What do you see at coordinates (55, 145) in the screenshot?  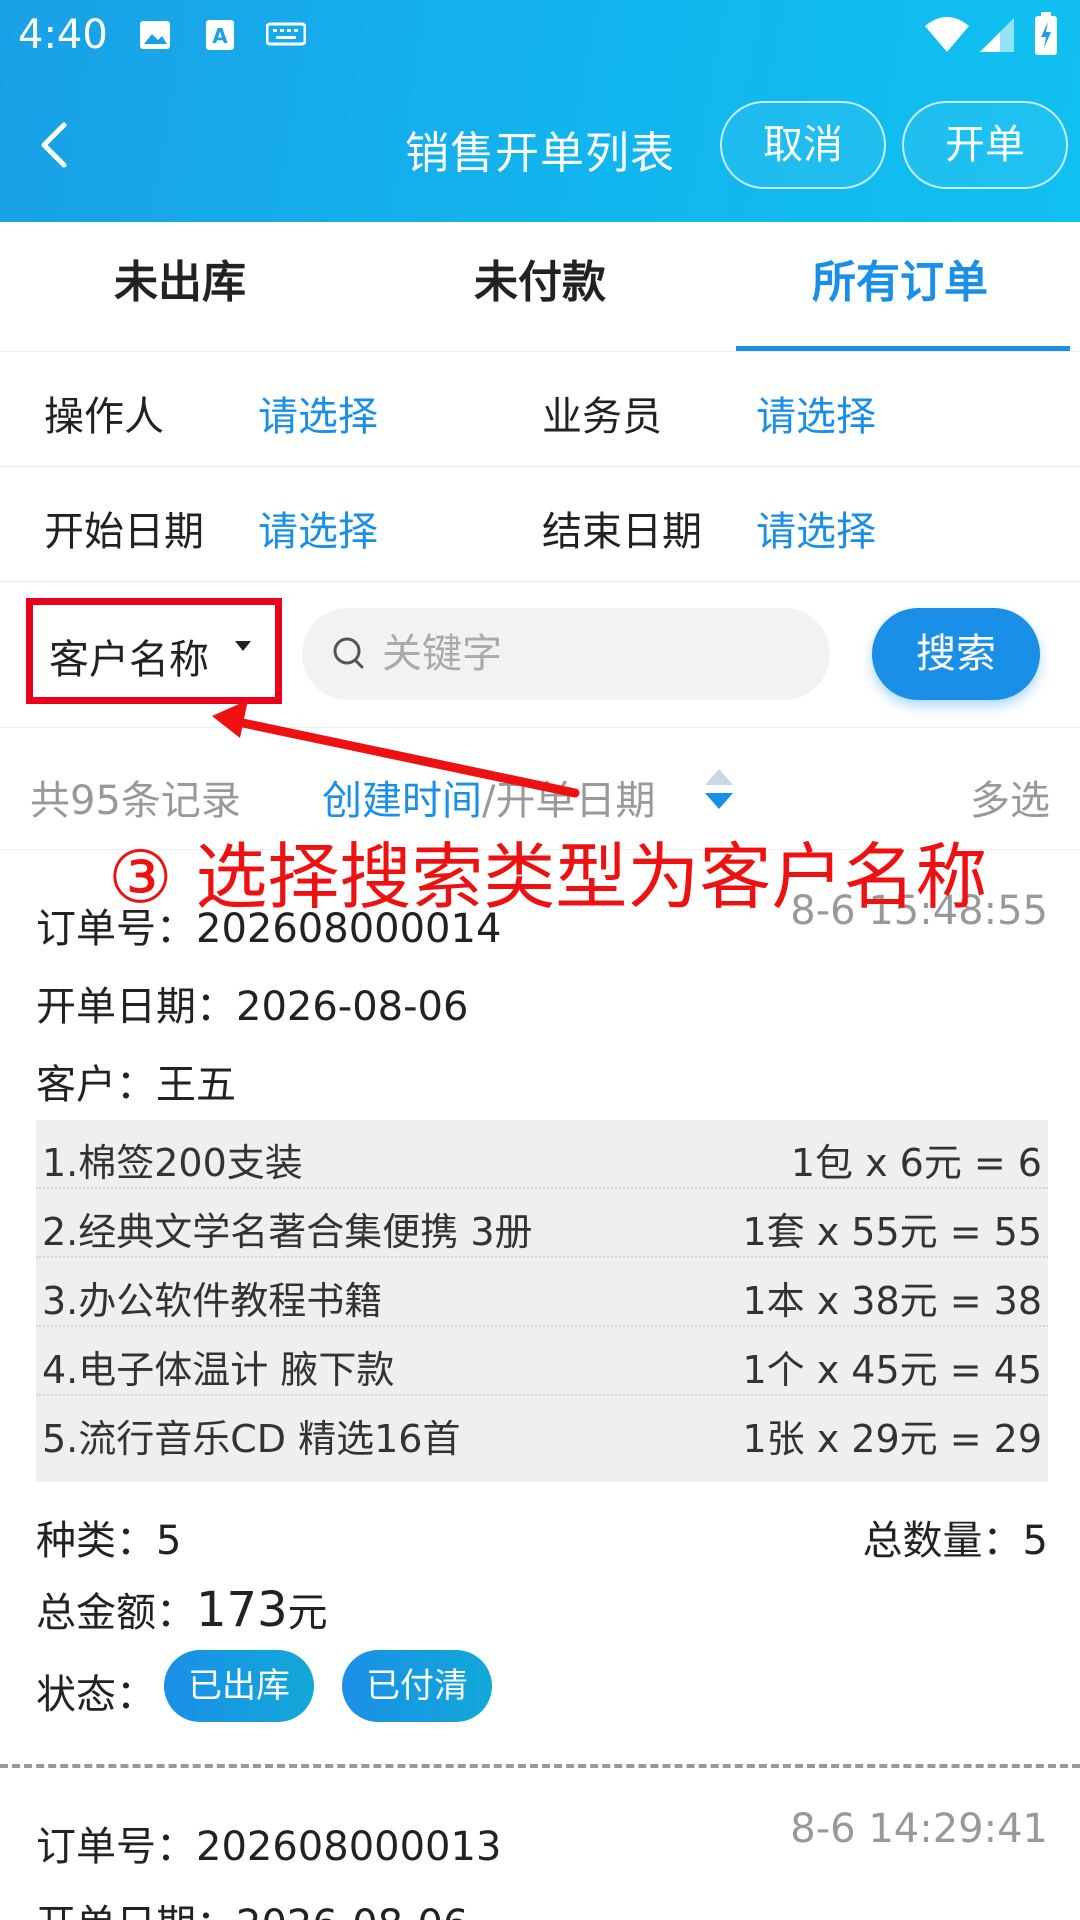 I see `back-arrow-icon` at bounding box center [55, 145].